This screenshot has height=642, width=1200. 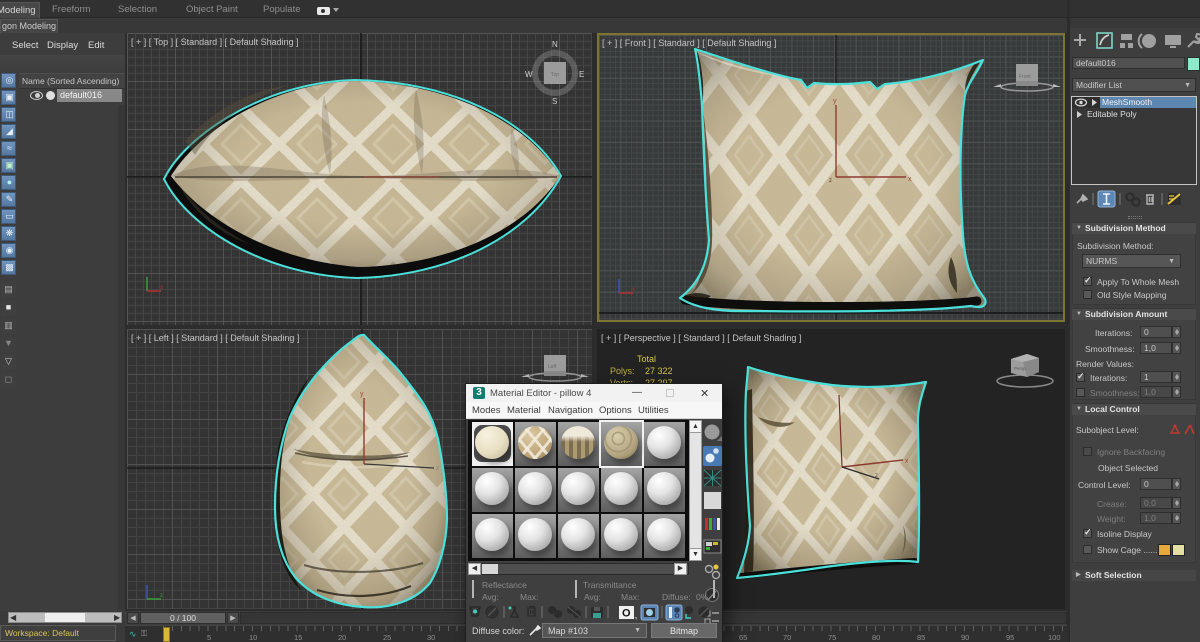 I want to click on svg-text: E, so click(x=581, y=74).